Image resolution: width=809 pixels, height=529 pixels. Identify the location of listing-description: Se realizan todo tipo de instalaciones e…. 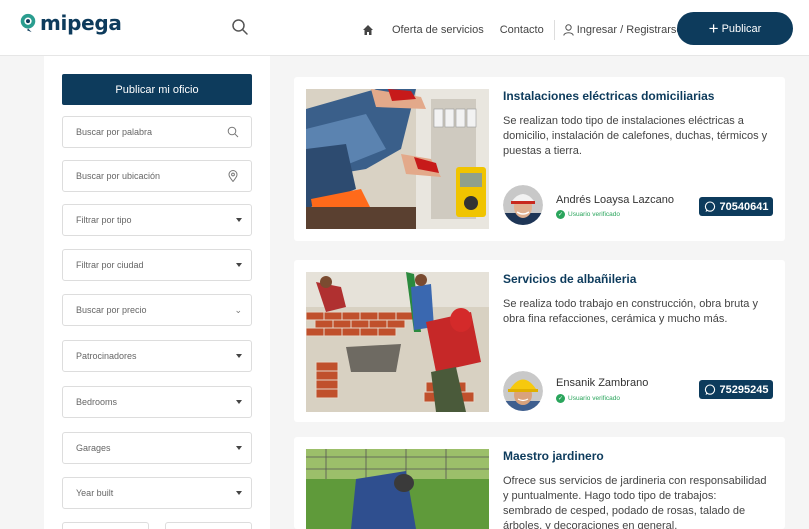
(635, 136).